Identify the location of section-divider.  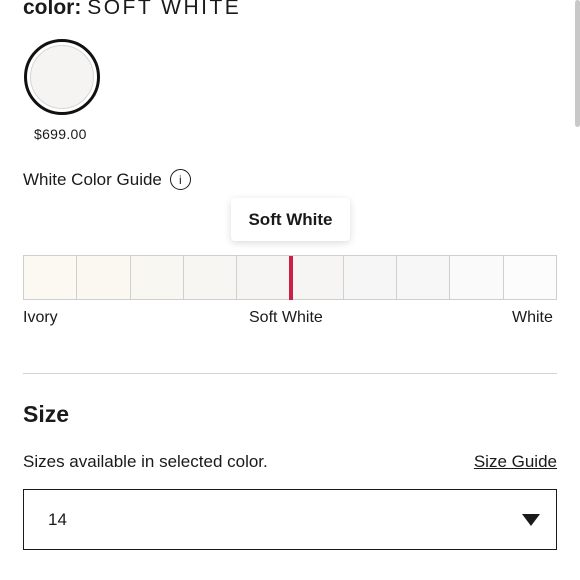
(290, 373).